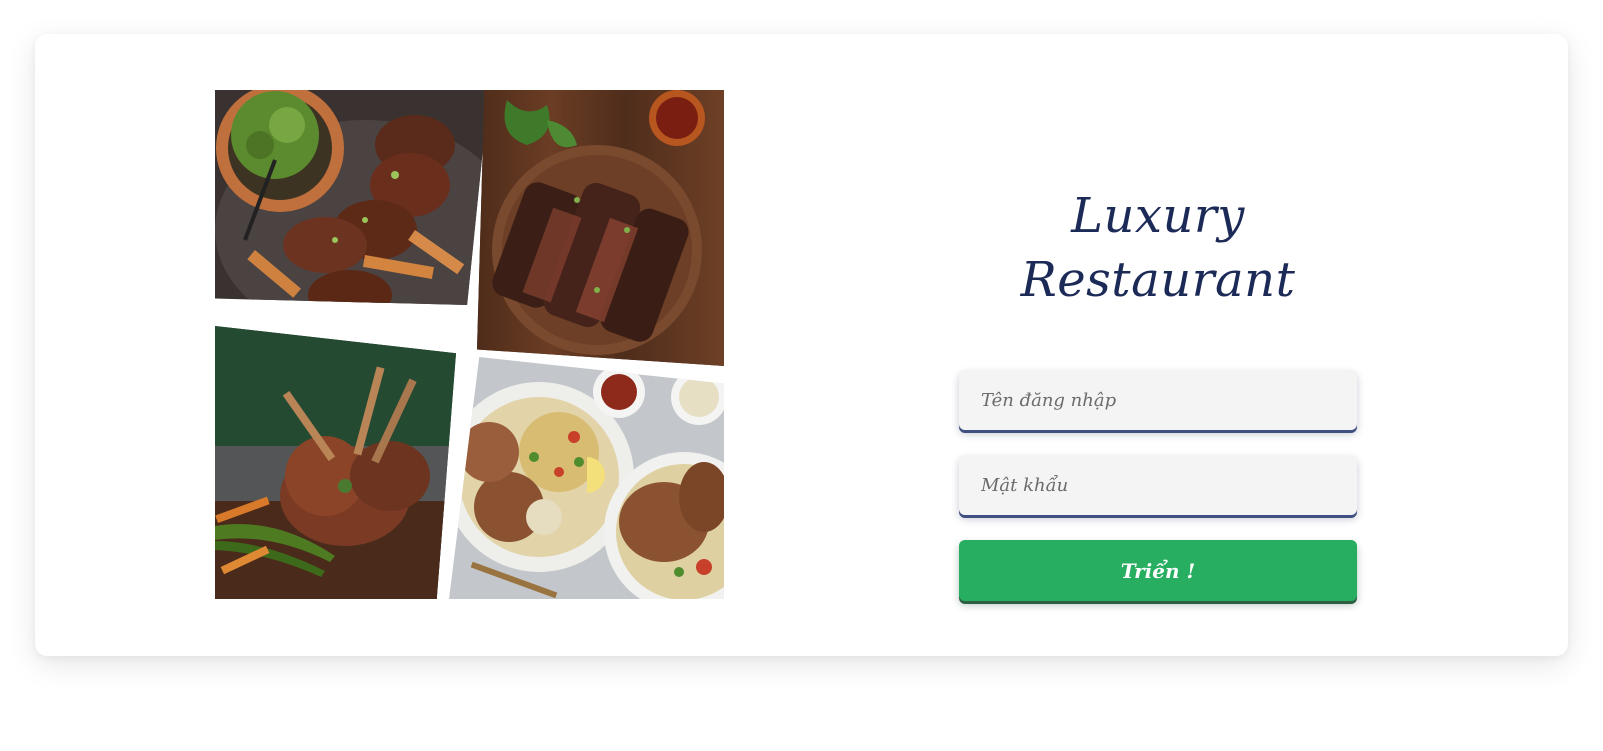 The height and width of the screenshot is (751, 1603). What do you see at coordinates (1158, 248) in the screenshot?
I see `restaurant-title: Luxury Restaurant` at bounding box center [1158, 248].